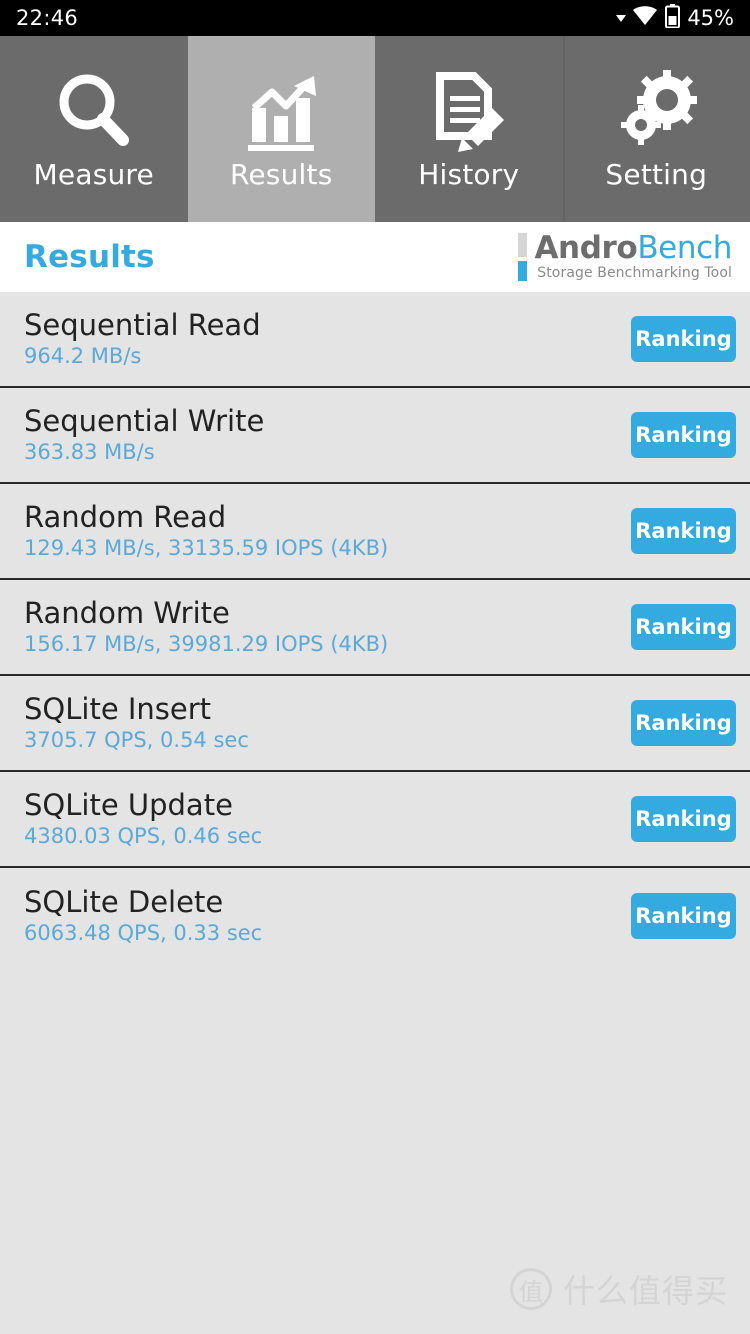 The width and height of the screenshot is (750, 1334). What do you see at coordinates (634, 273) in the screenshot?
I see `logo-subtitle: Storage Benchmarking Tool` at bounding box center [634, 273].